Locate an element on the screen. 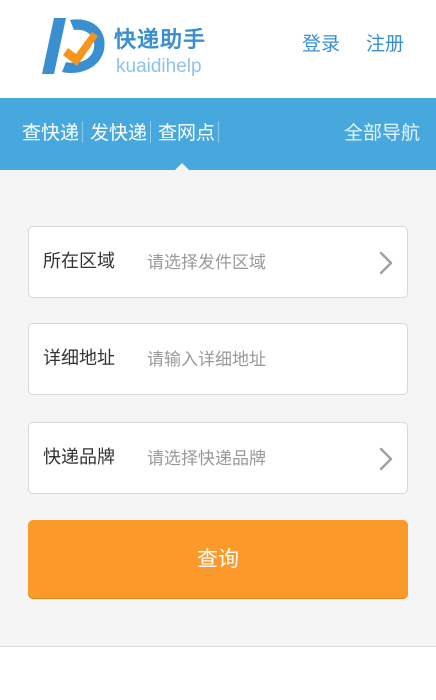 Image resolution: width=436 pixels, height=700 pixels. address-label: 详细地址 is located at coordinates (79, 358).